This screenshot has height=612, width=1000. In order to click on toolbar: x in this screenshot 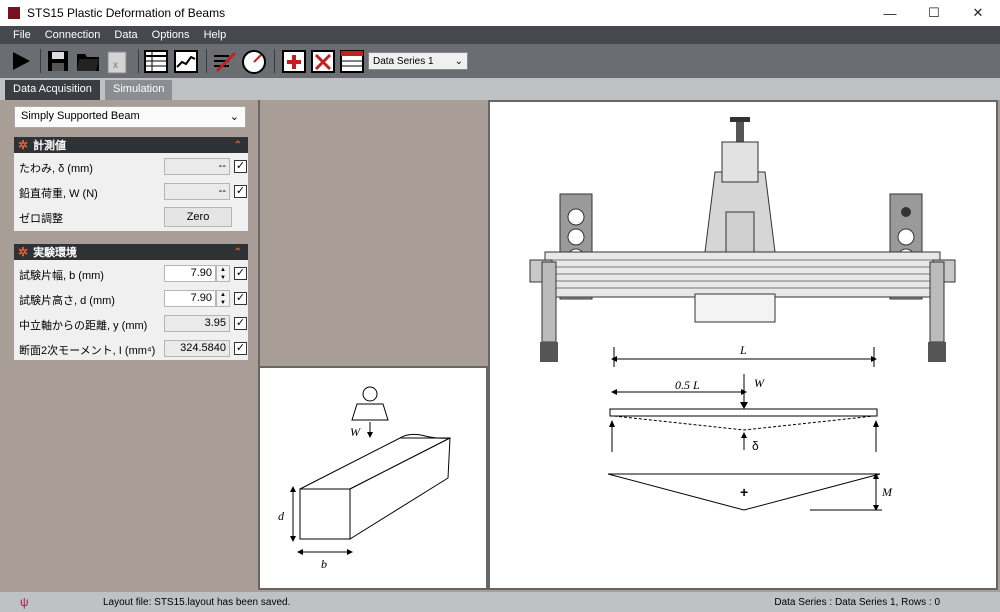, I will do `click(500, 61)`.